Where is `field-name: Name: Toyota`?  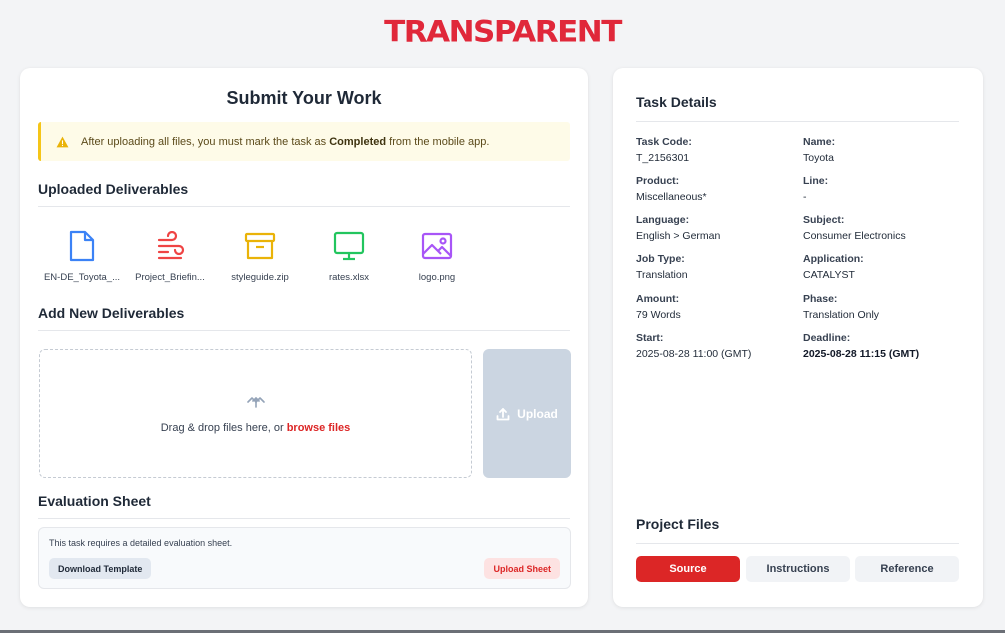 field-name: Name: Toyota is located at coordinates (819, 150).